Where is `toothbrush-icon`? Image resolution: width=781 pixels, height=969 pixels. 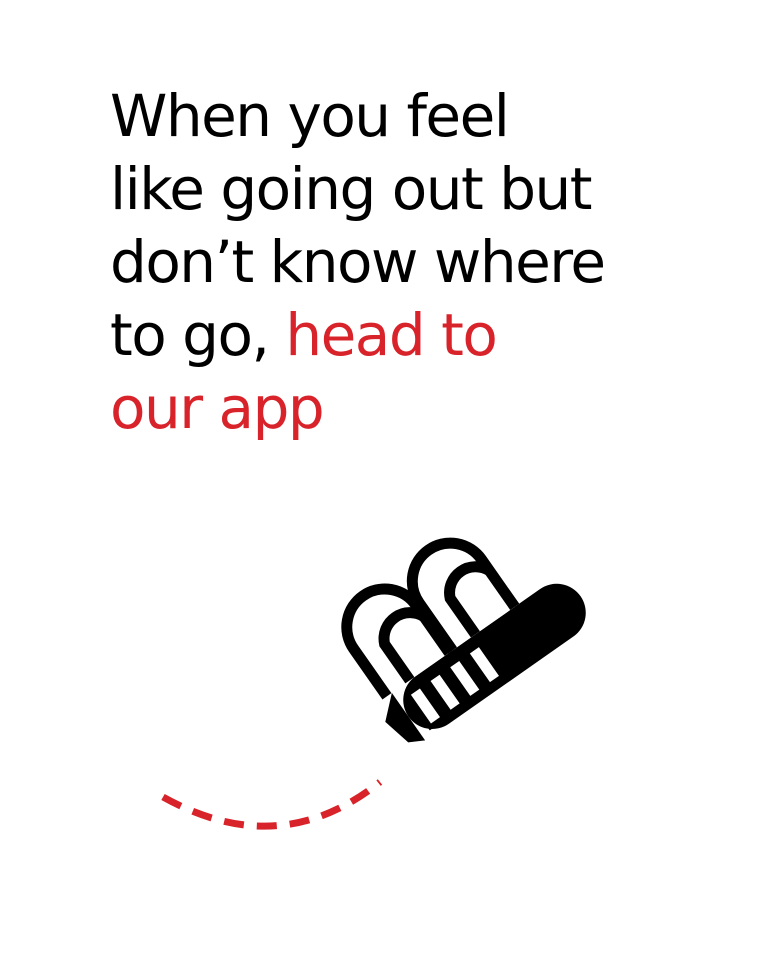
toothbrush-icon is located at coordinates (463, 640).